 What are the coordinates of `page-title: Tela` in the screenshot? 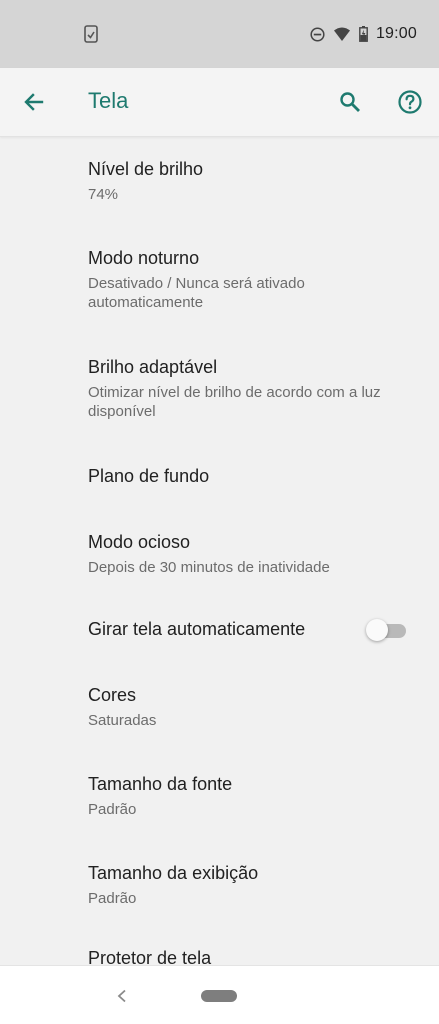 It's located at (108, 100).